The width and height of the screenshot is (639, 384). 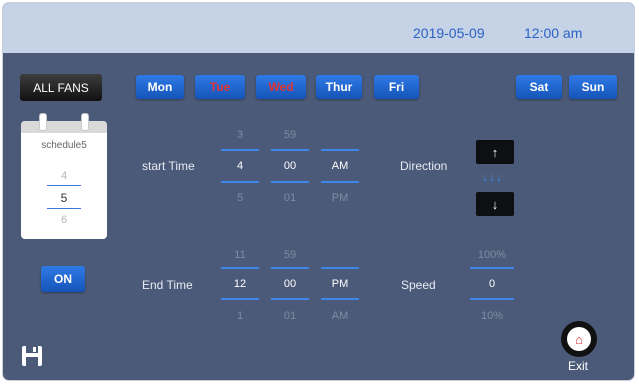 What do you see at coordinates (281, 87) in the screenshot?
I see `day-wed-button: Wed` at bounding box center [281, 87].